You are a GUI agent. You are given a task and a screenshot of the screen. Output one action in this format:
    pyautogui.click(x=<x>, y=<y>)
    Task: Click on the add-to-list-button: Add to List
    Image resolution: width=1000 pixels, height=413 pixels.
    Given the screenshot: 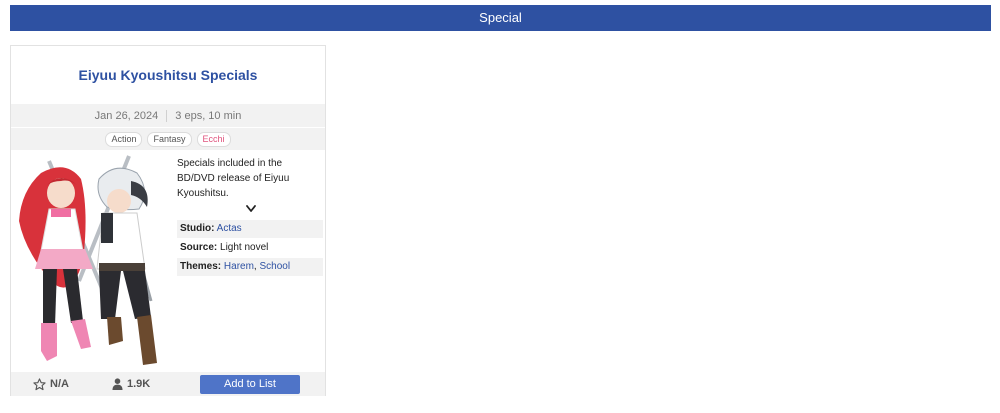 What is the action you would take?
    pyautogui.click(x=250, y=384)
    